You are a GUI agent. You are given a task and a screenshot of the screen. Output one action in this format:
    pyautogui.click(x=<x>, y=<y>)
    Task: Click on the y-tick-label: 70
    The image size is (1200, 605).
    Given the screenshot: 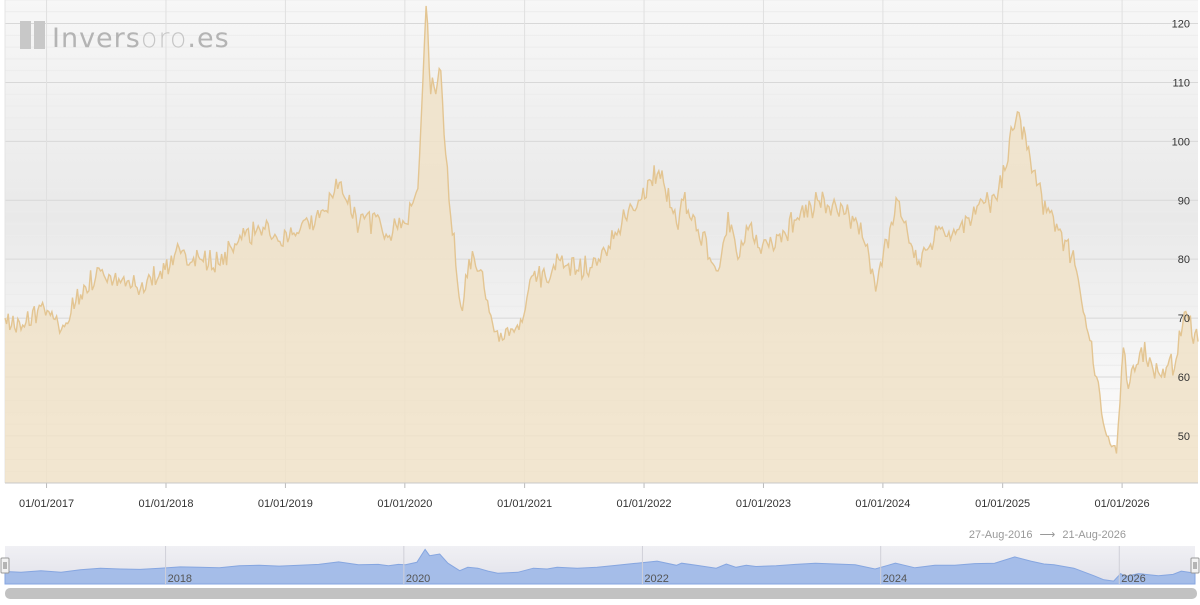 What is the action you would take?
    pyautogui.click(x=1184, y=319)
    